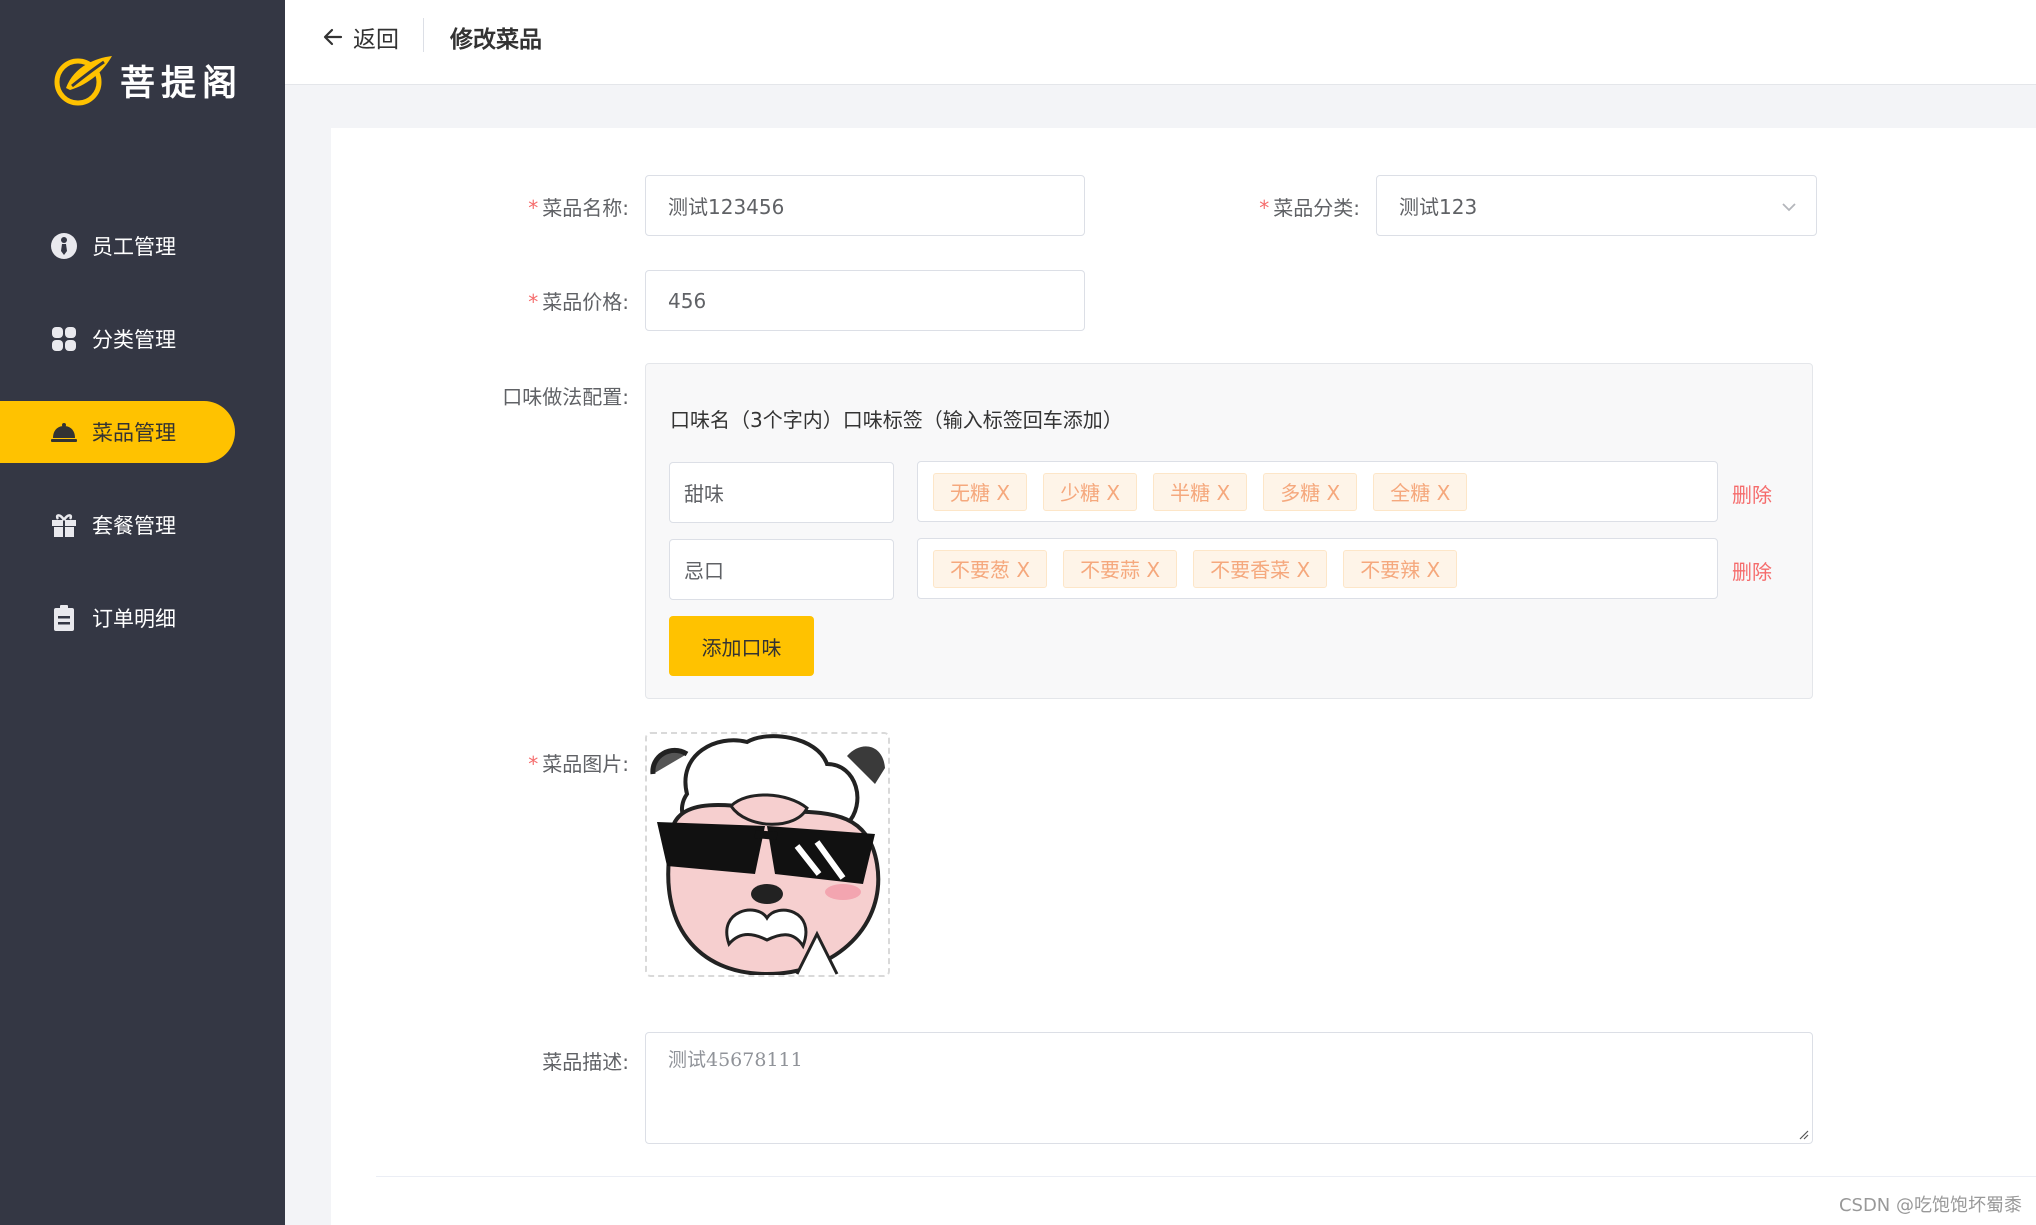 This screenshot has height=1225, width=2036. What do you see at coordinates (578, 208) in the screenshot?
I see `dish-name-label: * 菜品名称:` at bounding box center [578, 208].